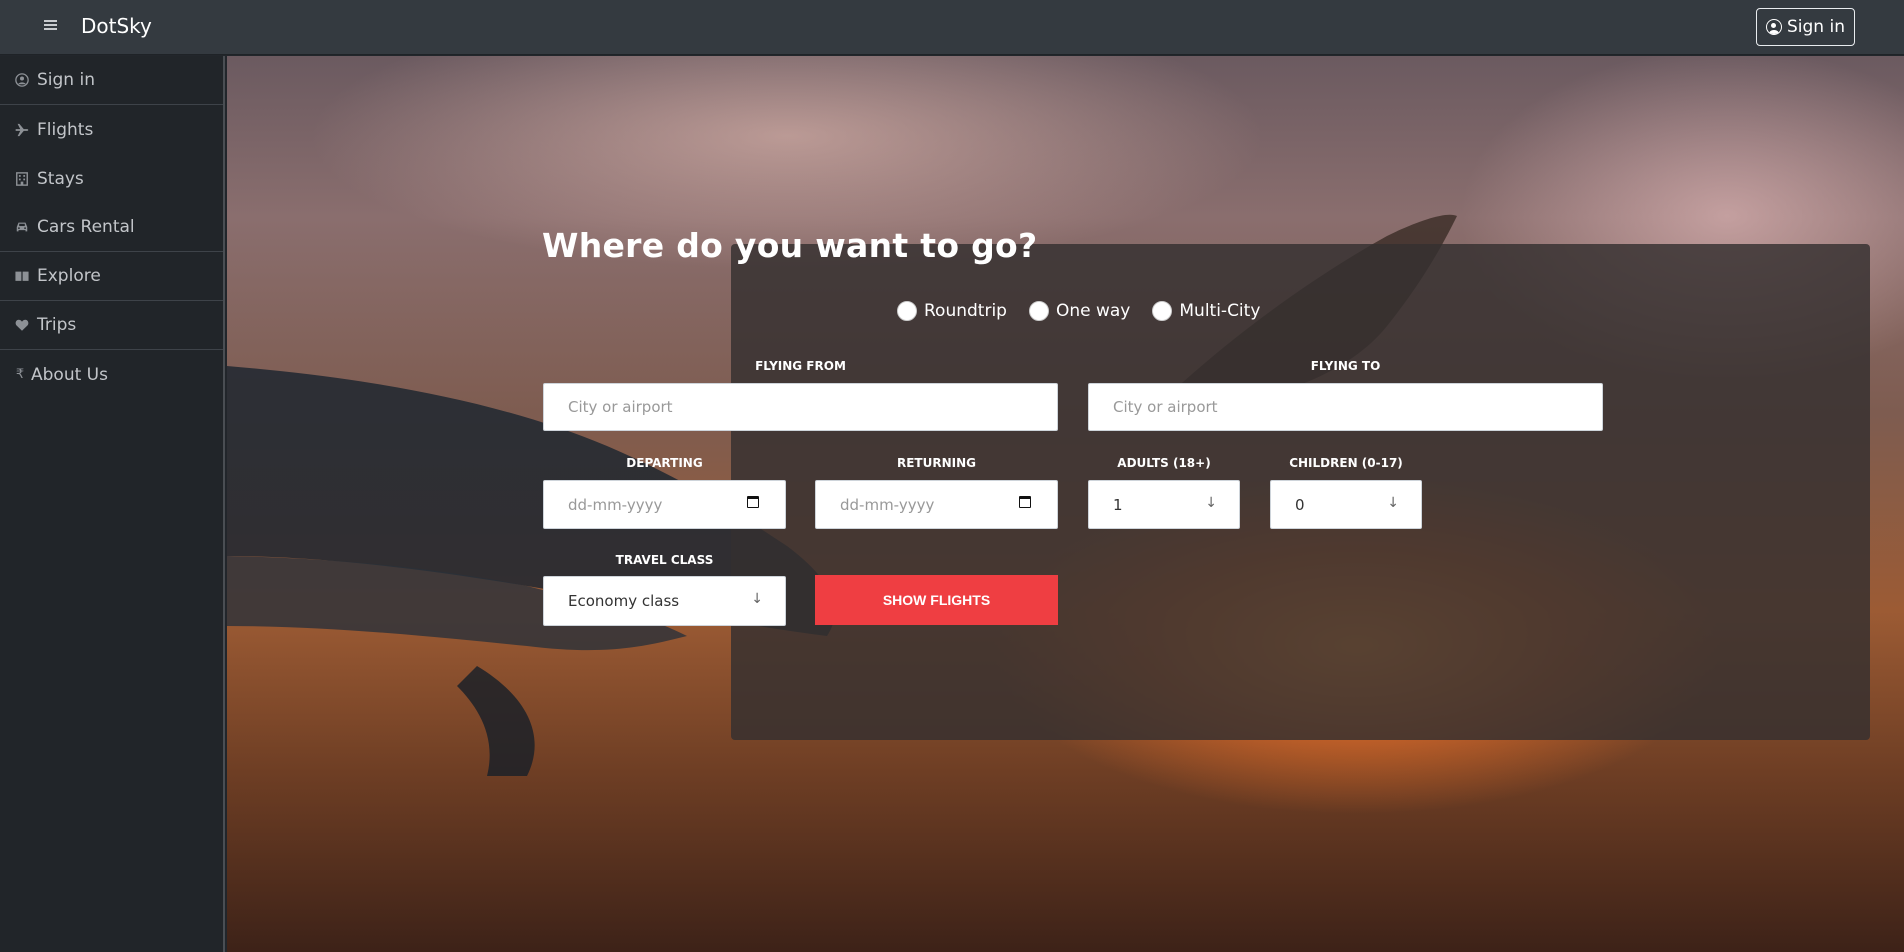  What do you see at coordinates (1164, 504) in the screenshot?
I see `adults-select: 1 ↓` at bounding box center [1164, 504].